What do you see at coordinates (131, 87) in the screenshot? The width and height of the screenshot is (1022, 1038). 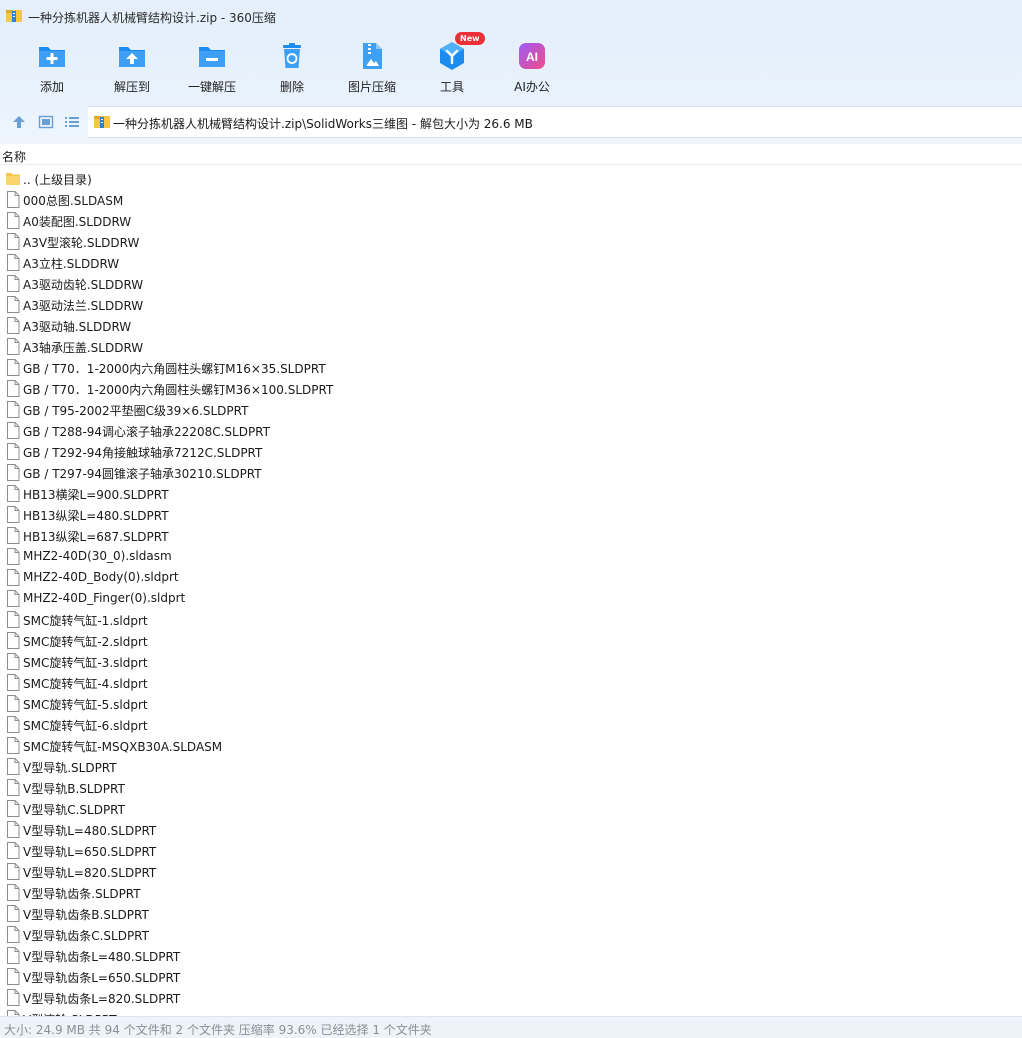 I see `extract-to-label: 解压到` at bounding box center [131, 87].